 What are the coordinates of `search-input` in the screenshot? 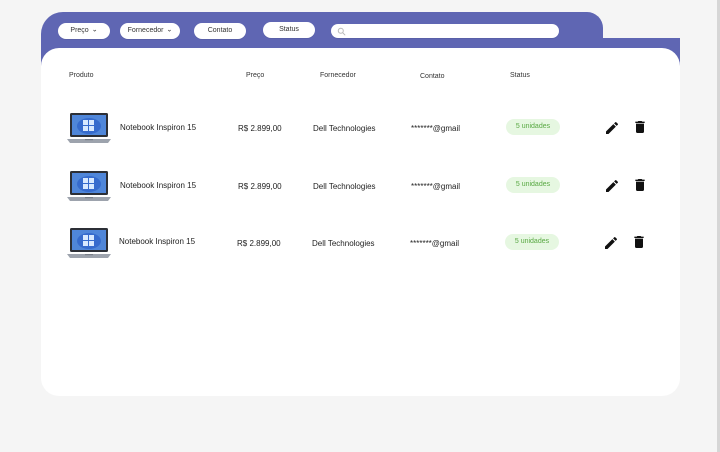 It's located at (452, 32).